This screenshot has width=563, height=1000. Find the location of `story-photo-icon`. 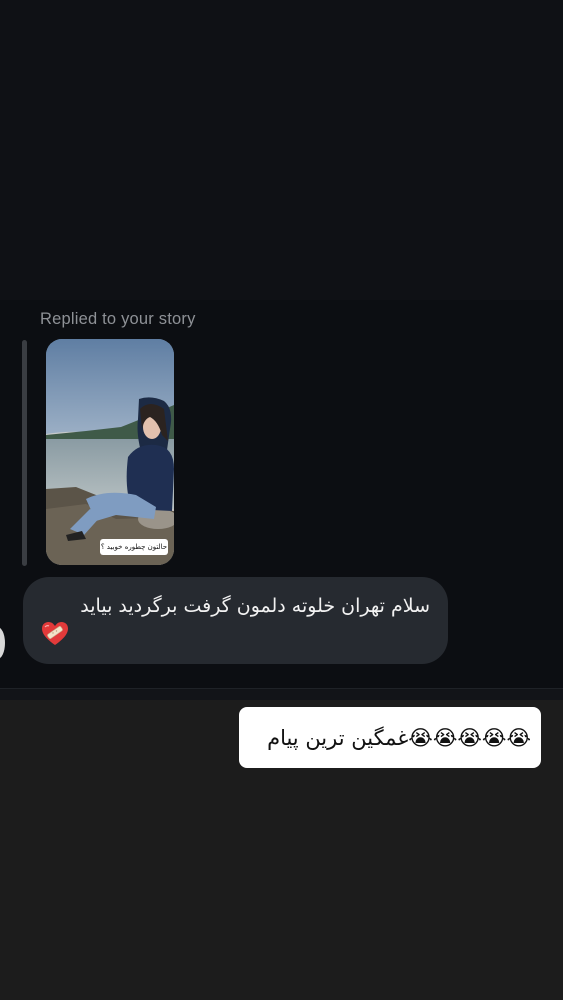

story-photo-icon is located at coordinates (110, 452).